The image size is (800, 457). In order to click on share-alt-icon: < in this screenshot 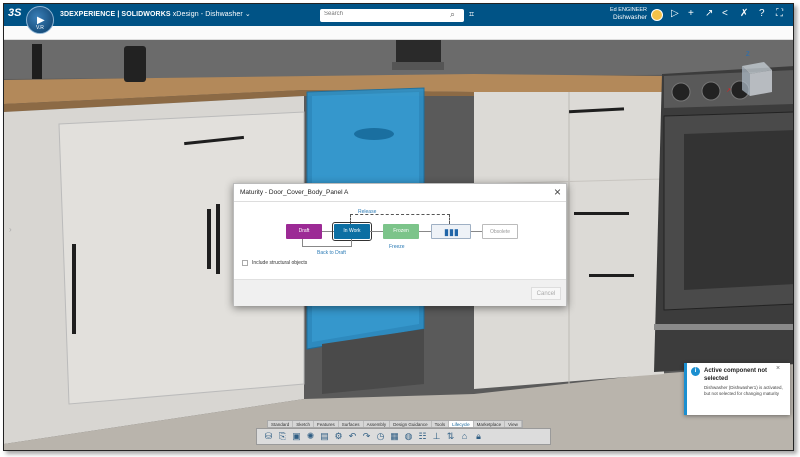, I will do `click(725, 13)`.